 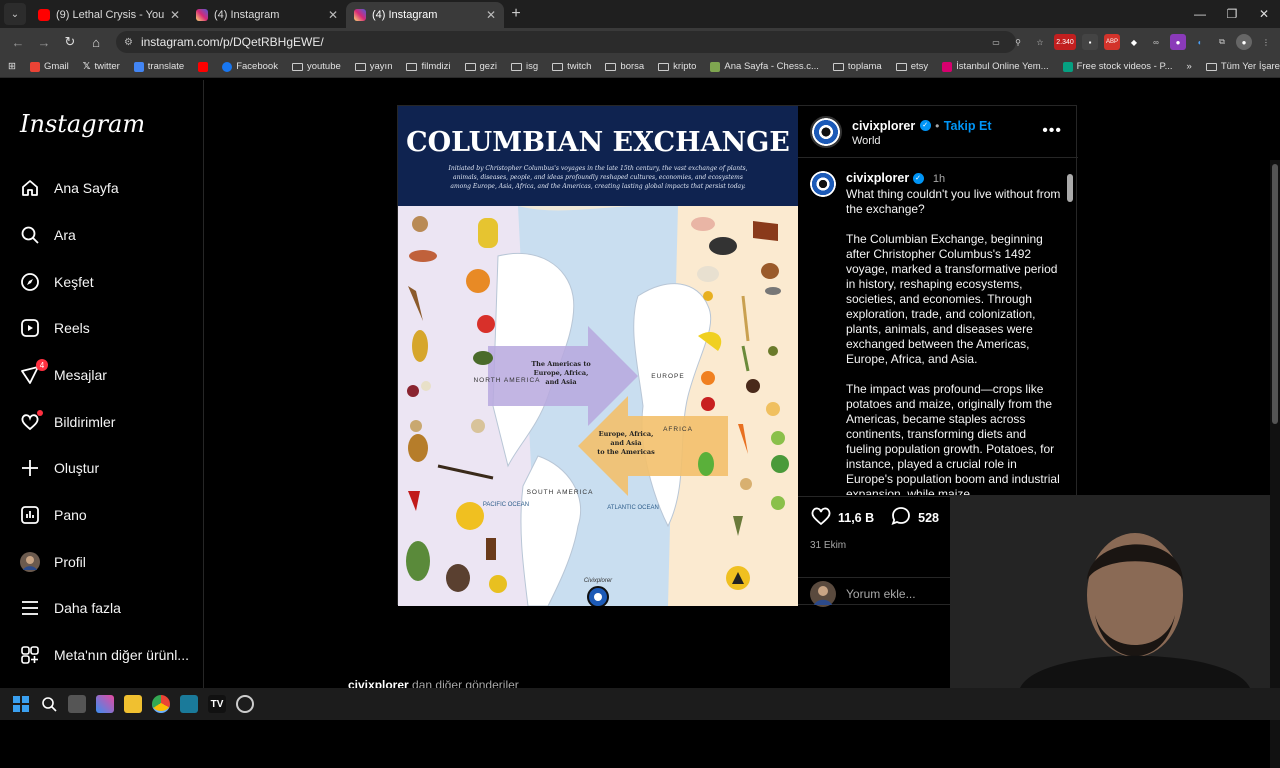 What do you see at coordinates (428, 66) in the screenshot?
I see `bookmark-folder: filmdizi` at bounding box center [428, 66].